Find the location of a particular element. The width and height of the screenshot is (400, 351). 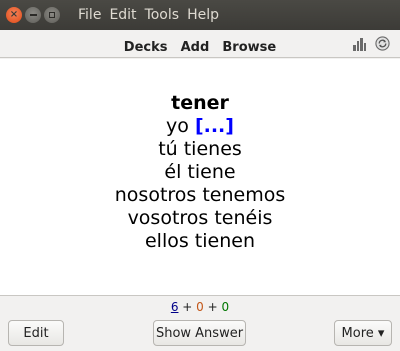

add-link: Add is located at coordinates (195, 47).